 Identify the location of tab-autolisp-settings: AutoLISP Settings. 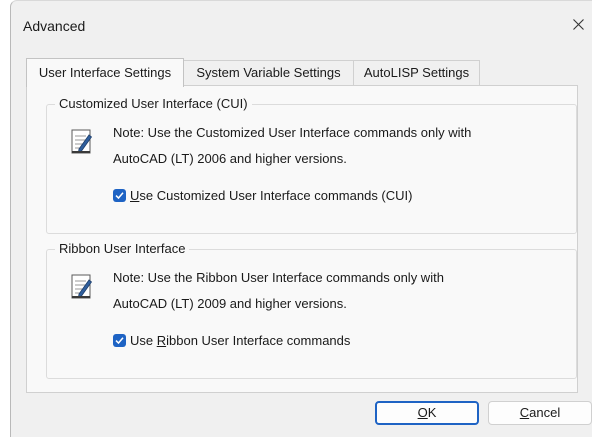
(416, 72).